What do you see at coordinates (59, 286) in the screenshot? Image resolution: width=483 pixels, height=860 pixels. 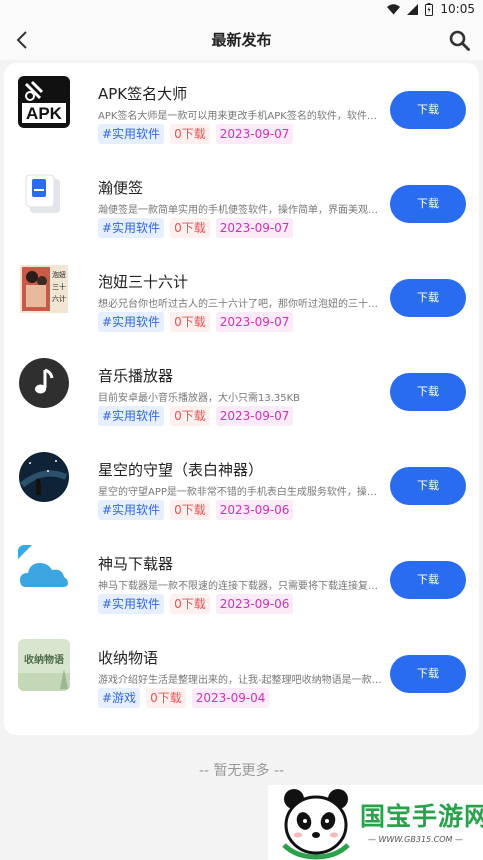 I see `svg-text: 三十` at bounding box center [59, 286].